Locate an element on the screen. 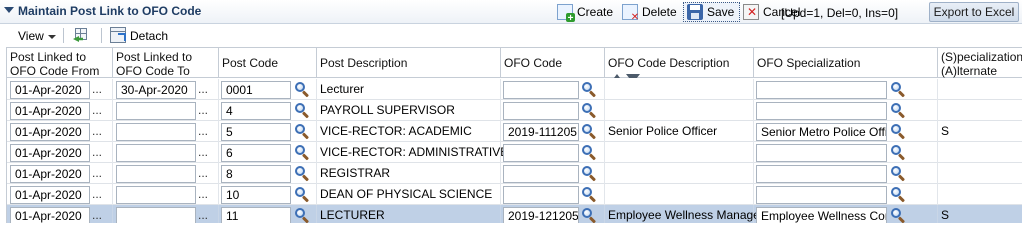 Image resolution: width=1022 pixels, height=240 pixels. post-code-input: 5 is located at coordinates (256, 132).